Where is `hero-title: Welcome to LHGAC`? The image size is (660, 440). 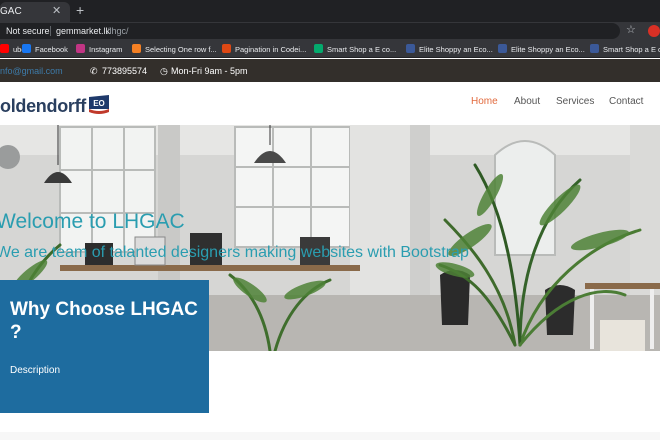 hero-title: Welcome to LHGAC is located at coordinates (92, 221).